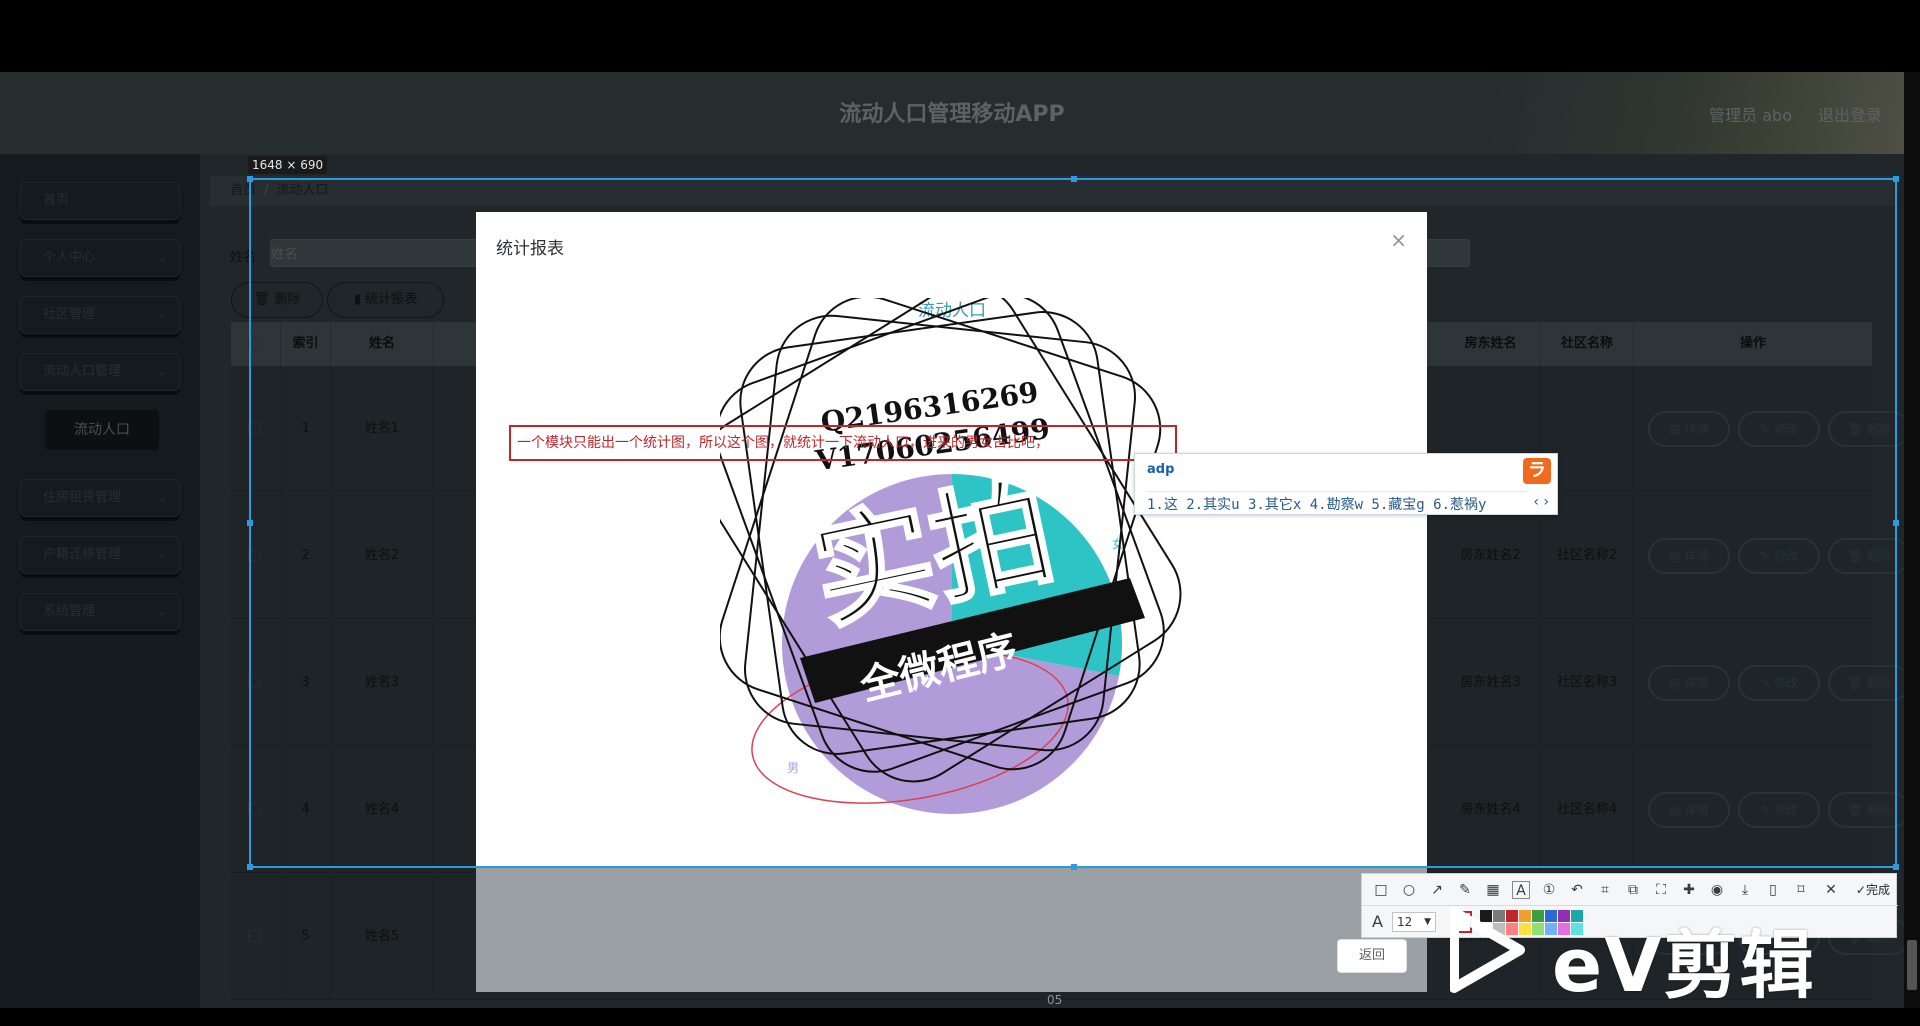 Image resolution: width=1920 pixels, height=1026 pixels. What do you see at coordinates (843, 443) in the screenshot?
I see `annotation-textbox: 一个模块只能出一个统计图，所以这个图，就统计一下流动人口，进来的男女占比吧，` at bounding box center [843, 443].